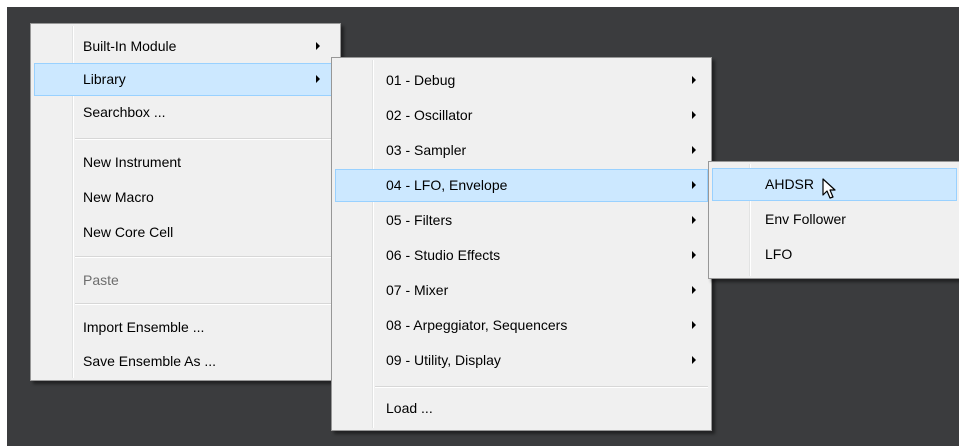  What do you see at coordinates (185, 79) in the screenshot?
I see `menu-item-library: Library` at bounding box center [185, 79].